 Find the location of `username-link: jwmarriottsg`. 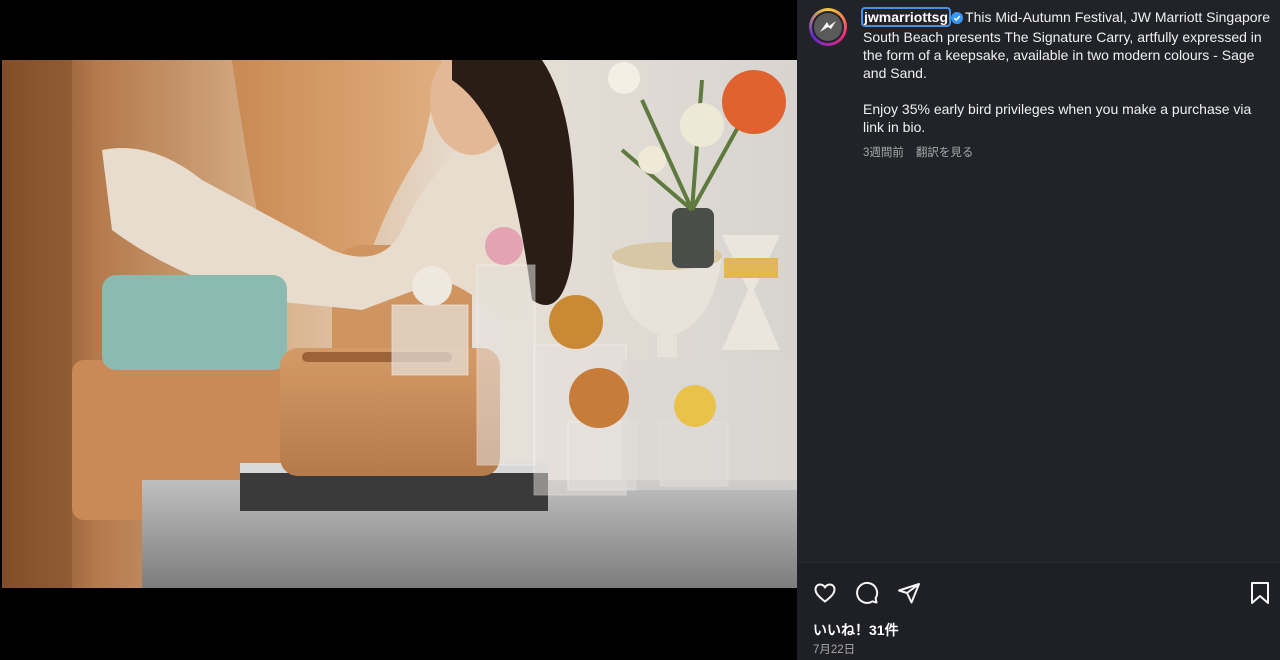

username-link: jwmarriottsg is located at coordinates (906, 17).